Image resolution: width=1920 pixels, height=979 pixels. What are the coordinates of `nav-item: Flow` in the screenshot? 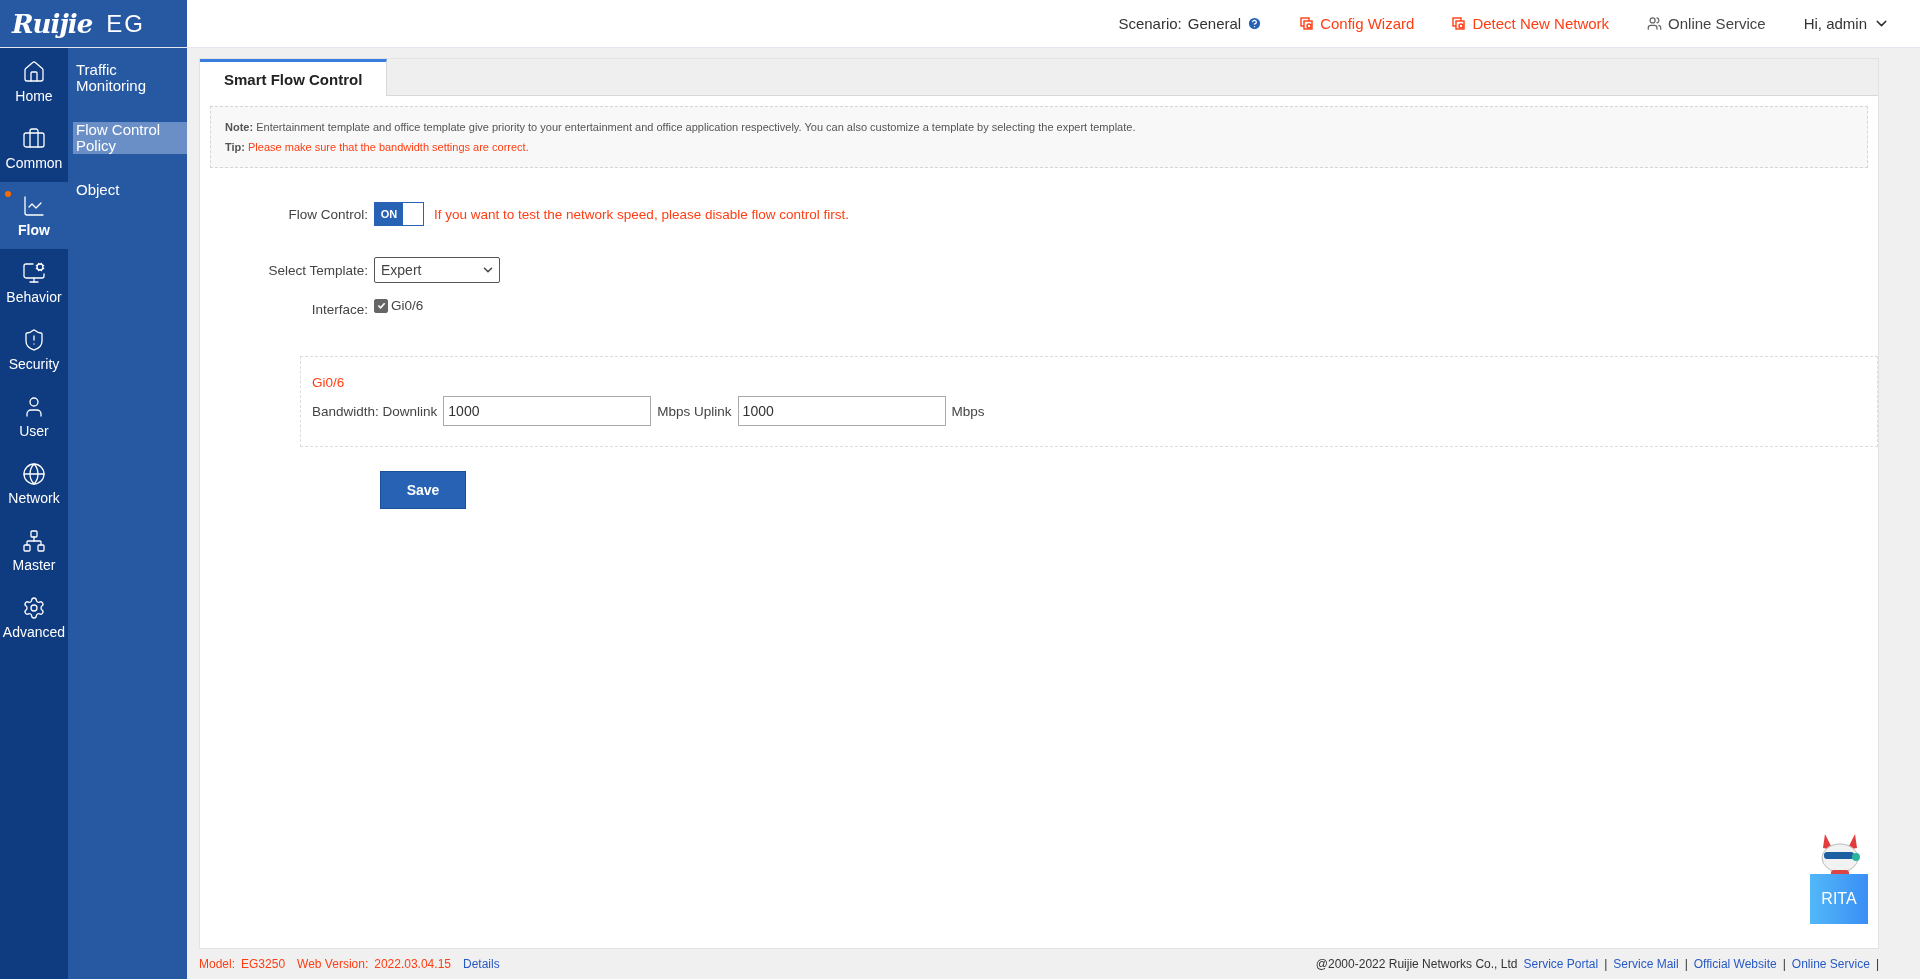 It's located at (34, 215).